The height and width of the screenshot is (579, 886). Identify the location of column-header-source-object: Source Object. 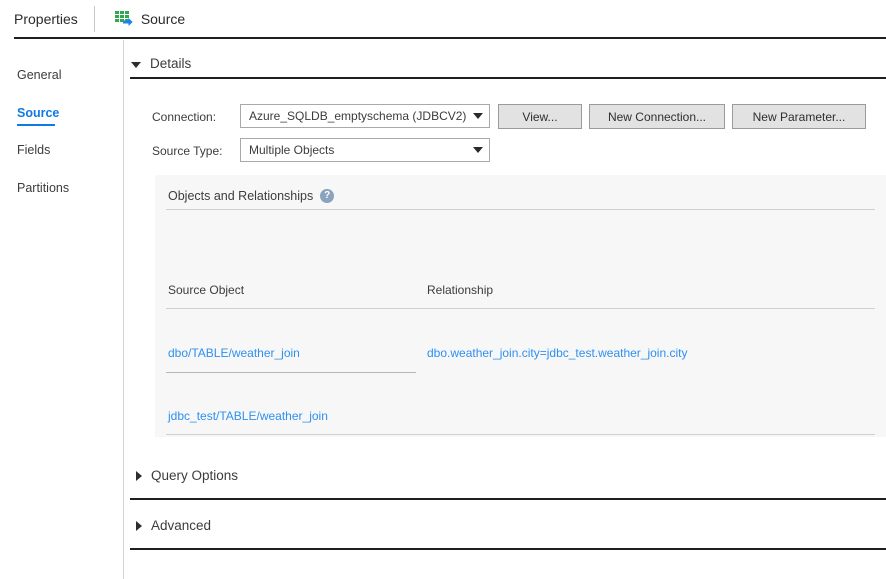
(206, 290).